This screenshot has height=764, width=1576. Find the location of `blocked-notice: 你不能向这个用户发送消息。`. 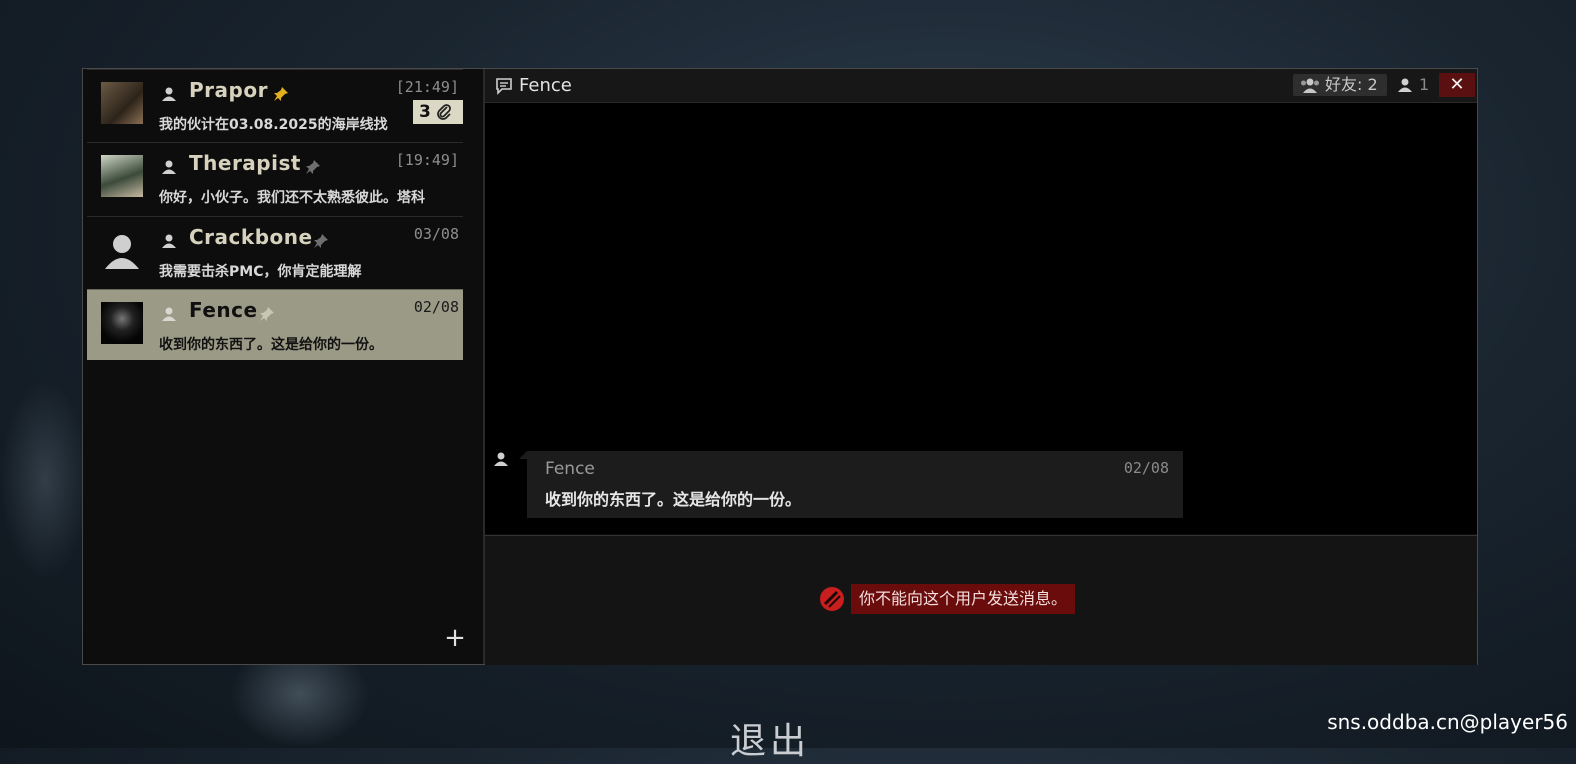

blocked-notice: 你不能向这个用户发送消息。 is located at coordinates (963, 599).